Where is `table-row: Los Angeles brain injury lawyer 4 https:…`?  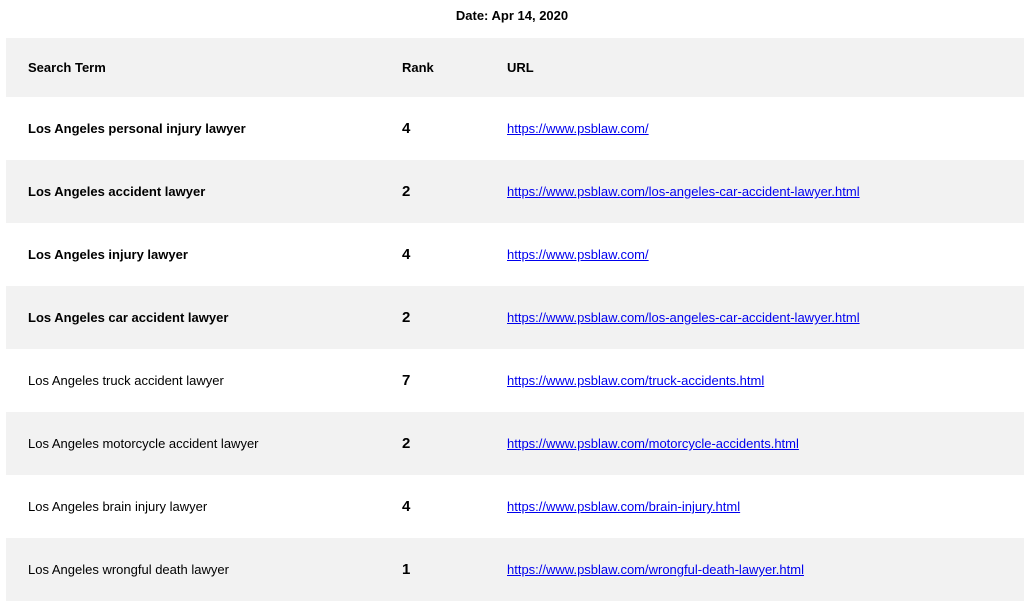
table-row: Los Angeles brain injury lawyer 4 https:… is located at coordinates (515, 506).